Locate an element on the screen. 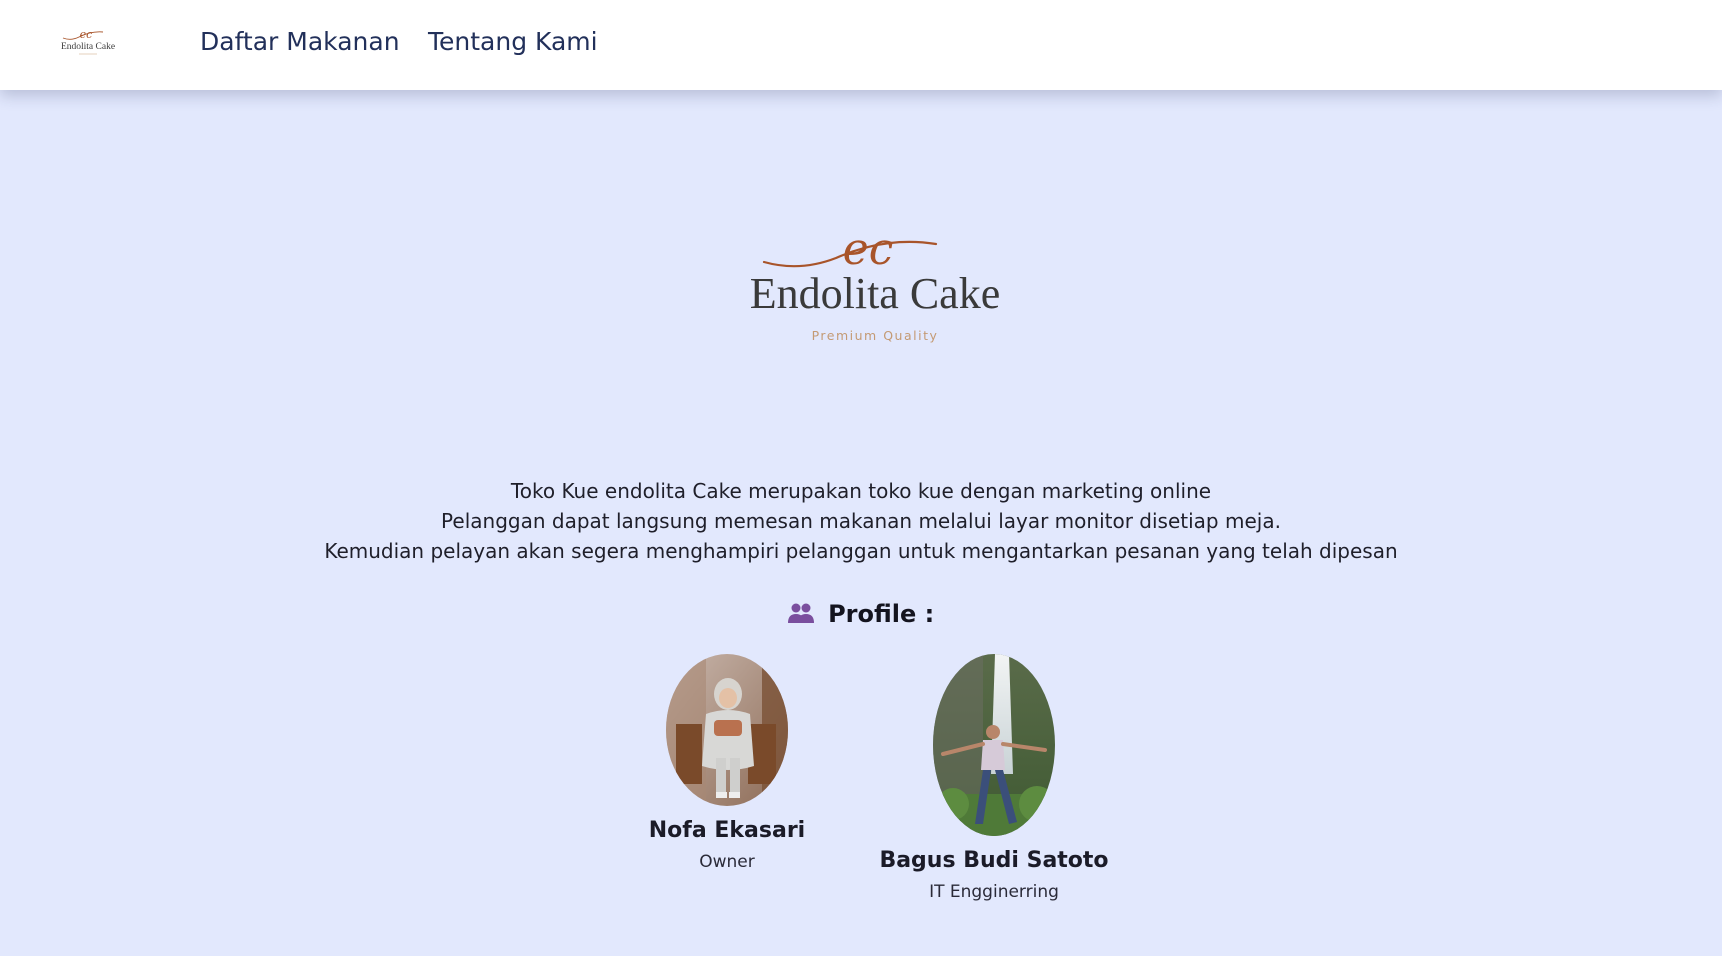  bottom-strip is located at coordinates (861, 962).